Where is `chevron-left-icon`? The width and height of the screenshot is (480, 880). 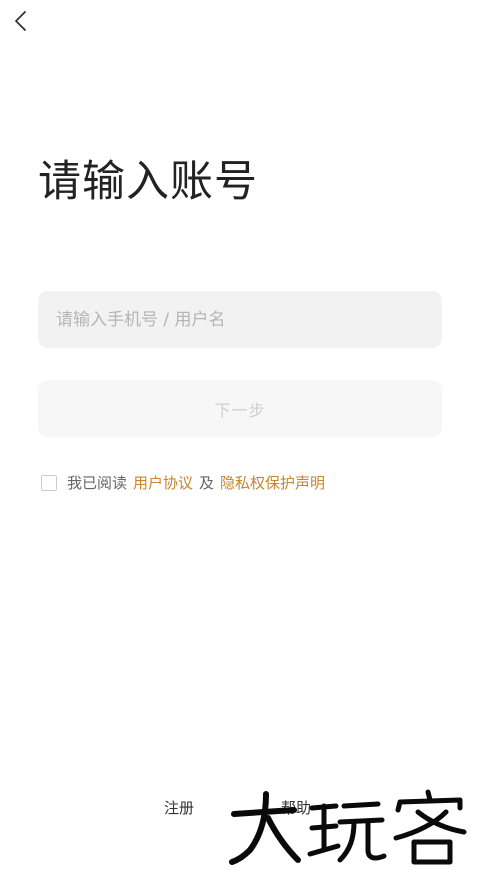 chevron-left-icon is located at coordinates (20, 21).